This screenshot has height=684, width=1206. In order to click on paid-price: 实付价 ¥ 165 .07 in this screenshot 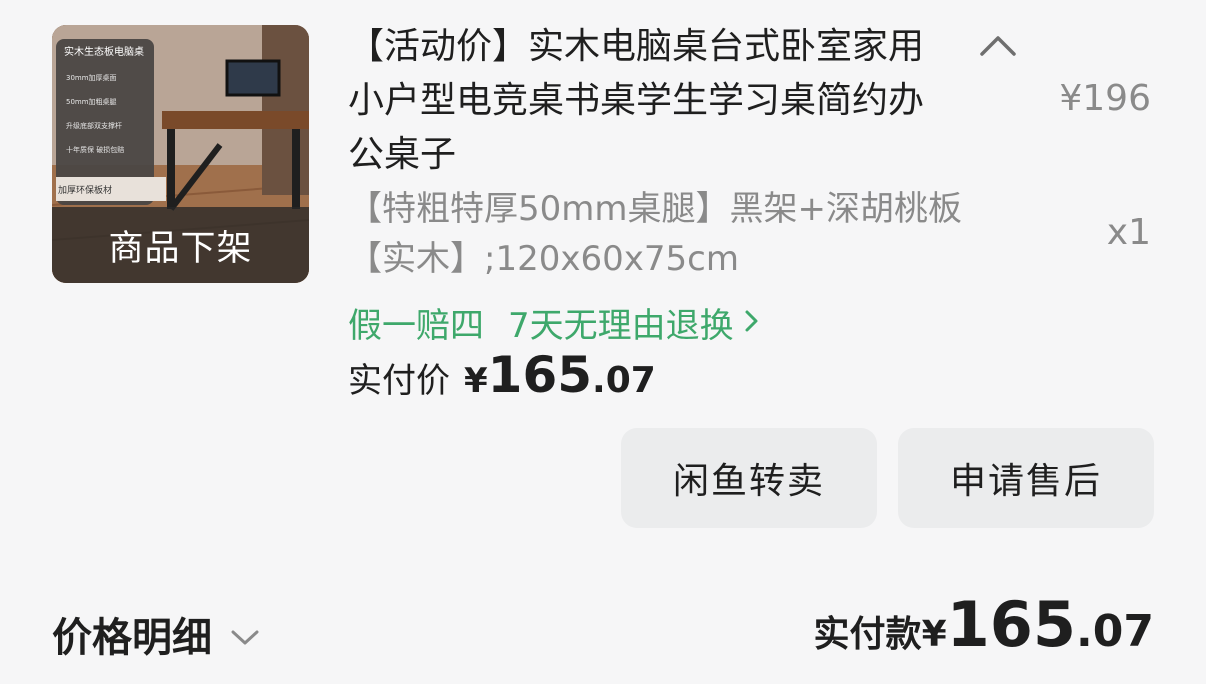, I will do `click(502, 375)`.